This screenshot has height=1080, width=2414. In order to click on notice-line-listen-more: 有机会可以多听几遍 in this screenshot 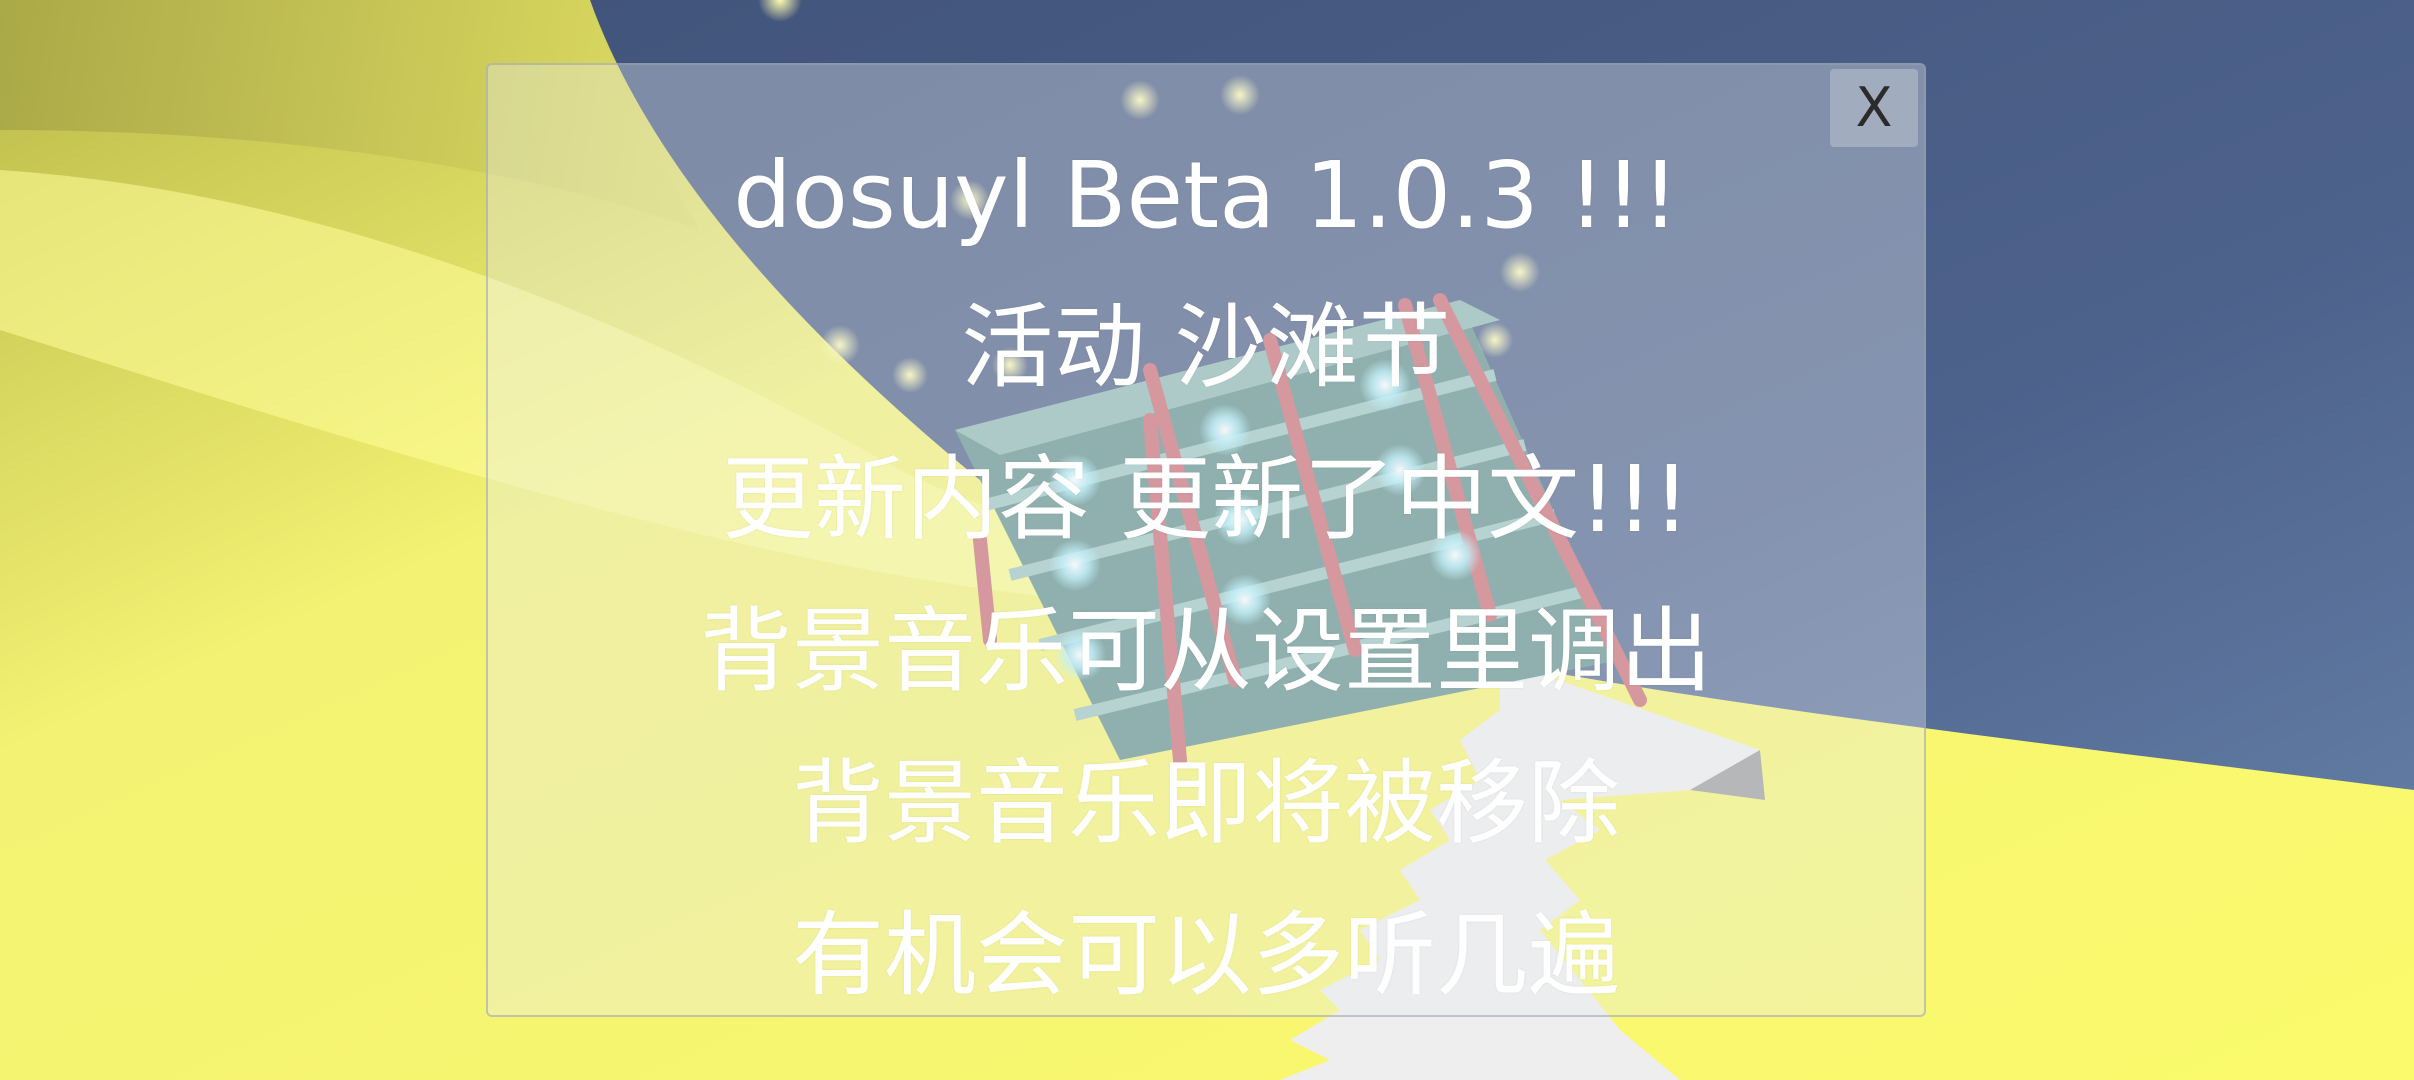, I will do `click(1205, 955)`.